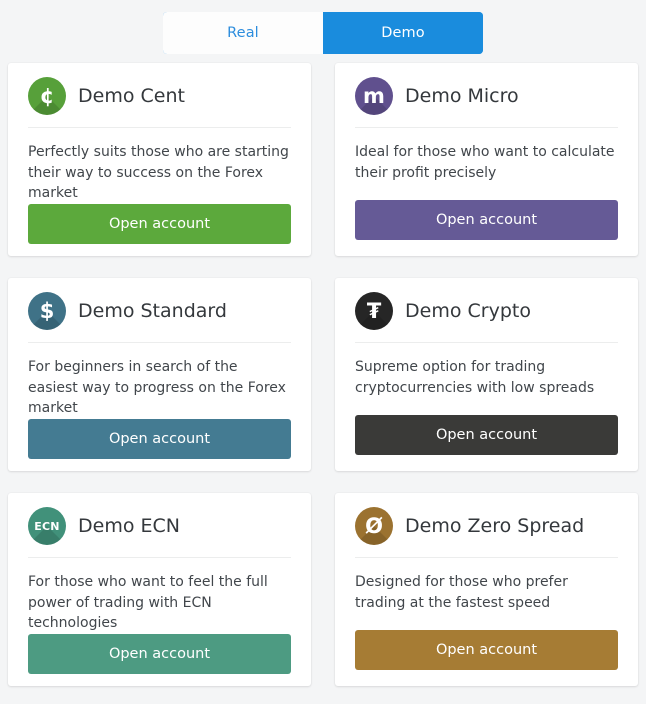 Image resolution: width=646 pixels, height=704 pixels. What do you see at coordinates (462, 95) in the screenshot?
I see `card-title: Demo Micro` at bounding box center [462, 95].